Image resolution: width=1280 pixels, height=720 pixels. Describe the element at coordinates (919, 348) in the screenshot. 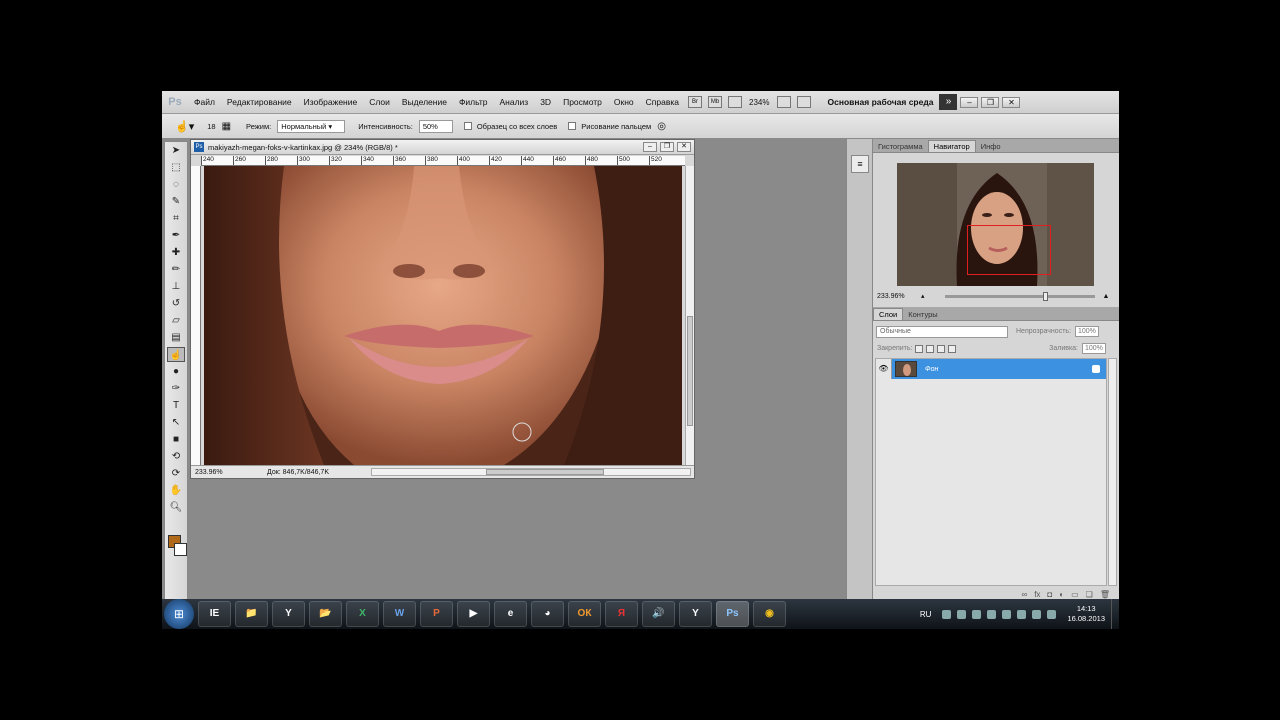

I see `lock-transparent-icon` at that location.